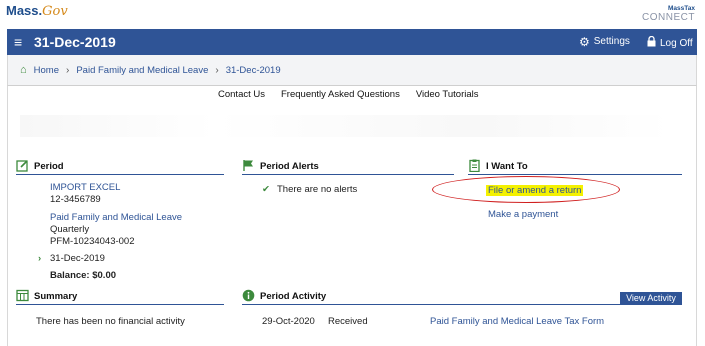 The width and height of the screenshot is (705, 346). What do you see at coordinates (23, 70) in the screenshot?
I see `home-icon: ⌂` at bounding box center [23, 70].